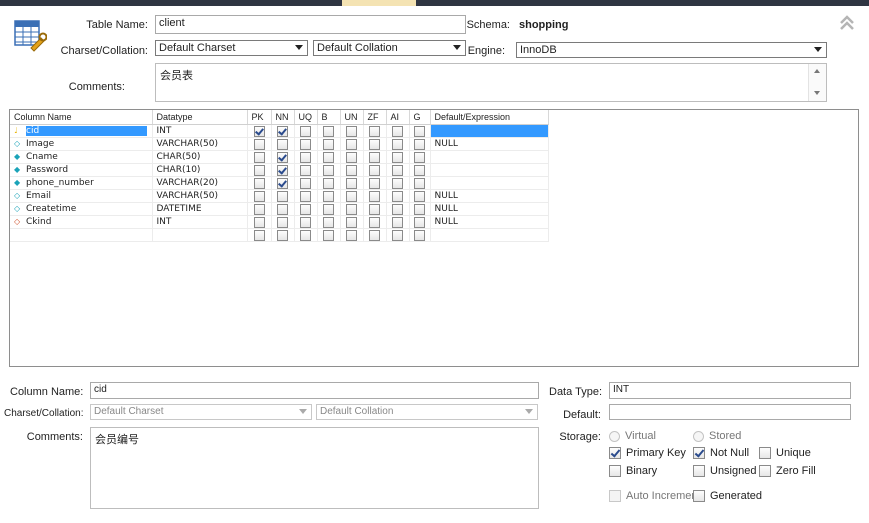 The image size is (869, 523). Describe the element at coordinates (724, 471) in the screenshot. I see `unsigned-option: Unsigned` at that location.